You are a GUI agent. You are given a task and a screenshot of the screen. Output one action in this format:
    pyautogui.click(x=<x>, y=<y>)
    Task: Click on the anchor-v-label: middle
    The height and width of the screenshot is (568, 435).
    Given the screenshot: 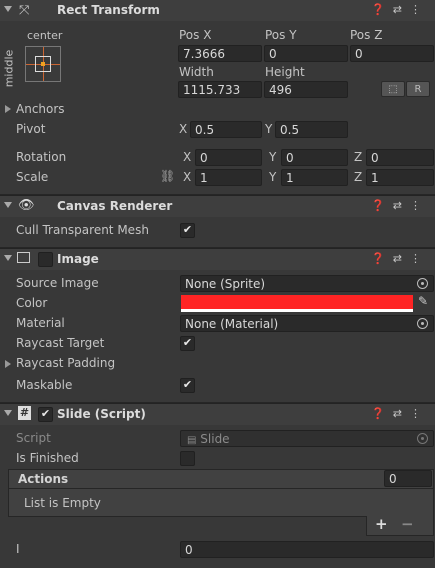 What is the action you would take?
    pyautogui.click(x=9, y=68)
    